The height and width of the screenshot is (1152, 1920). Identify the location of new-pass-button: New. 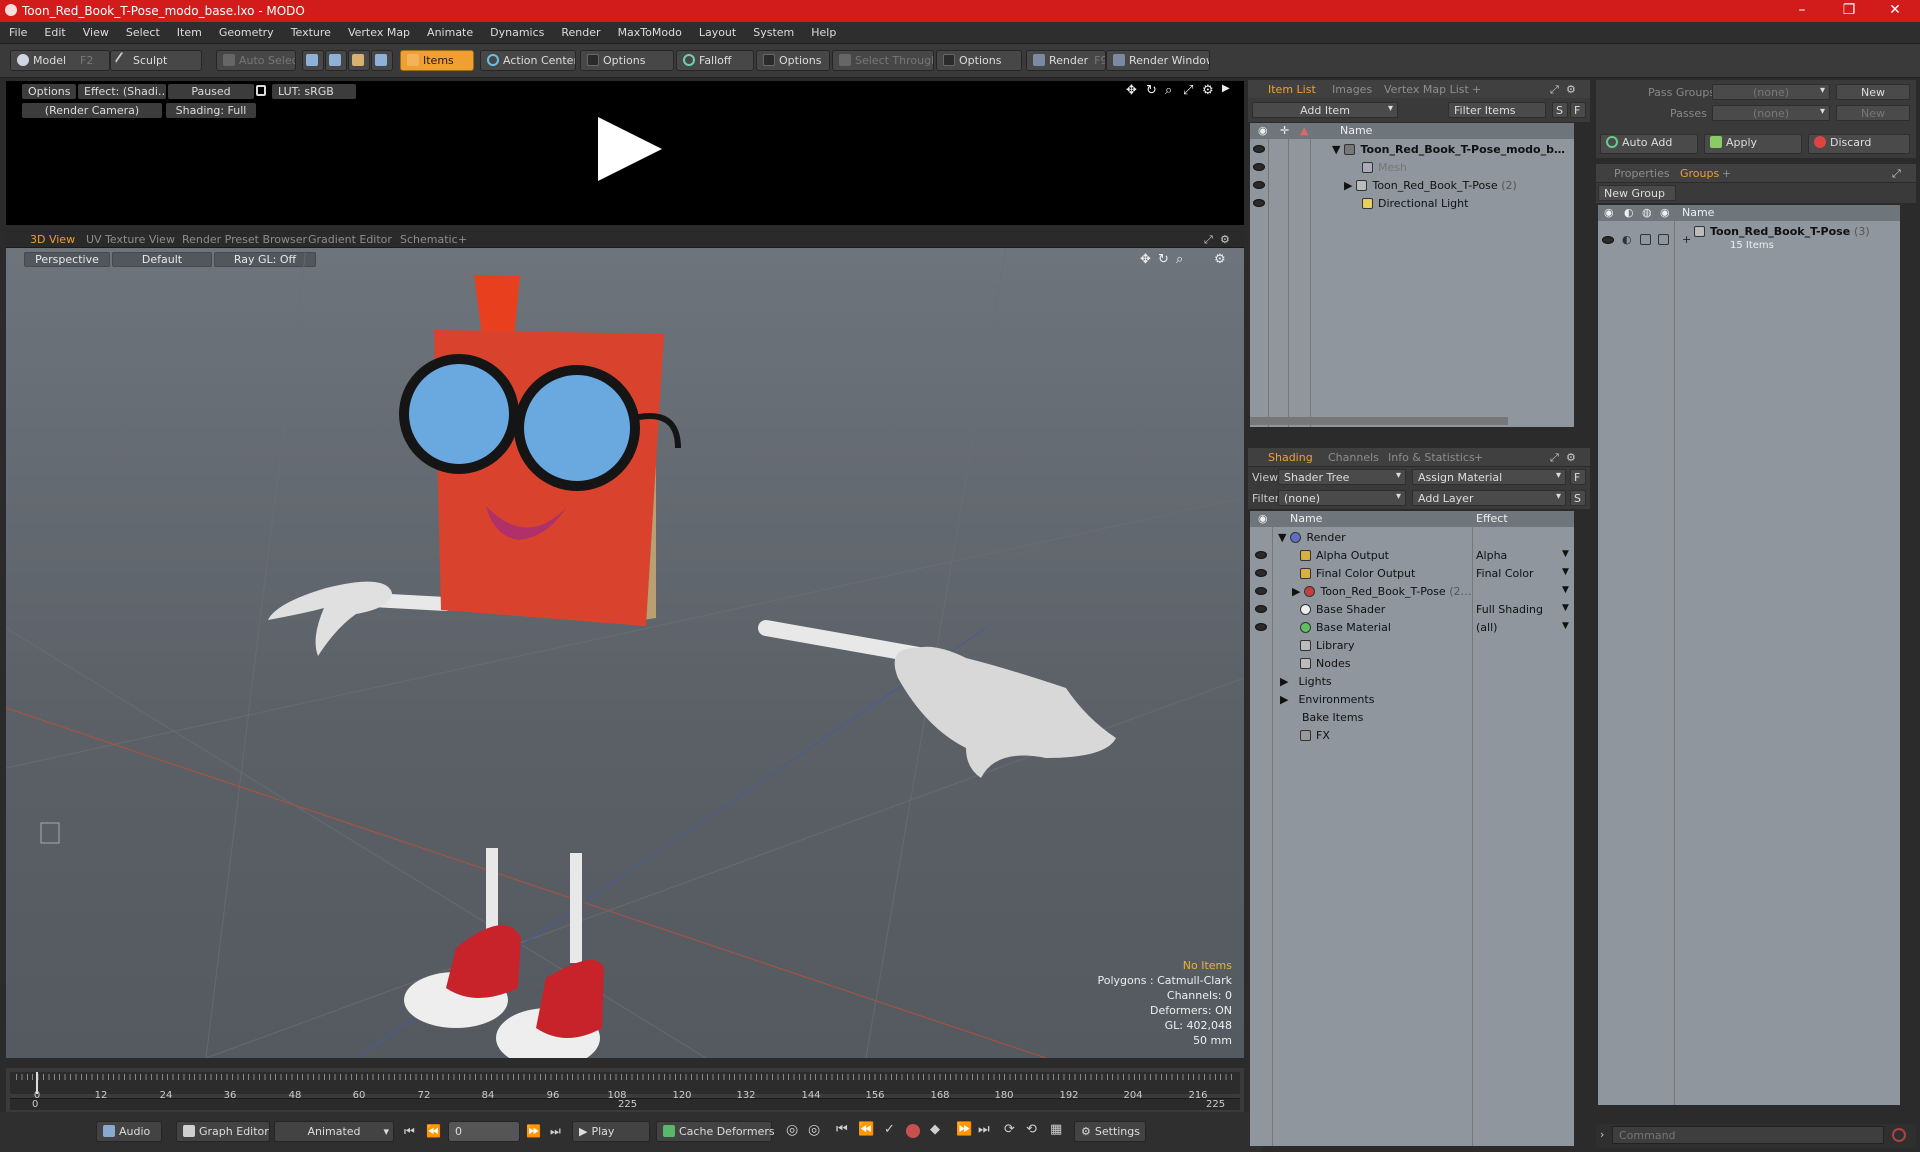
(1873, 113).